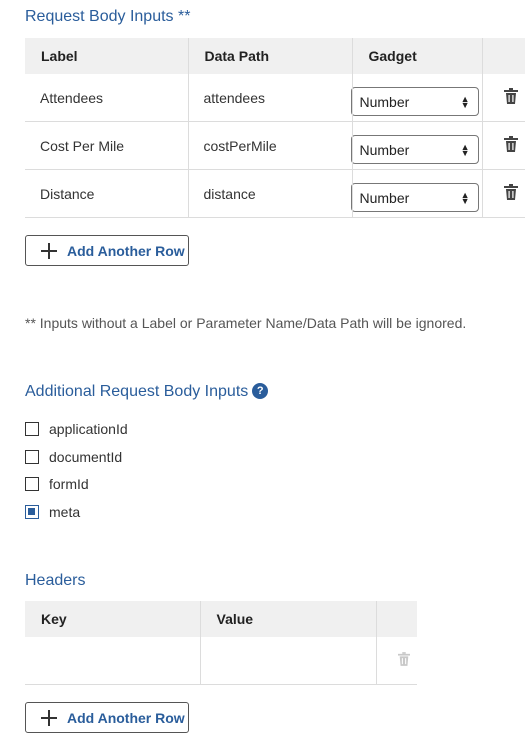  What do you see at coordinates (270, 145) in the screenshot?
I see `data-path-cell: costPerMile` at bounding box center [270, 145].